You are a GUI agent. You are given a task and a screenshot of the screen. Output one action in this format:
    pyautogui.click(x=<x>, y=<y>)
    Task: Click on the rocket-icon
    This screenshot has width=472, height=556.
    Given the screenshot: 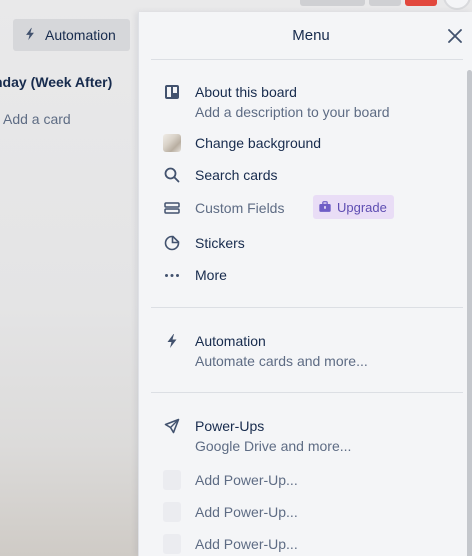 What is the action you would take?
    pyautogui.click(x=172, y=426)
    